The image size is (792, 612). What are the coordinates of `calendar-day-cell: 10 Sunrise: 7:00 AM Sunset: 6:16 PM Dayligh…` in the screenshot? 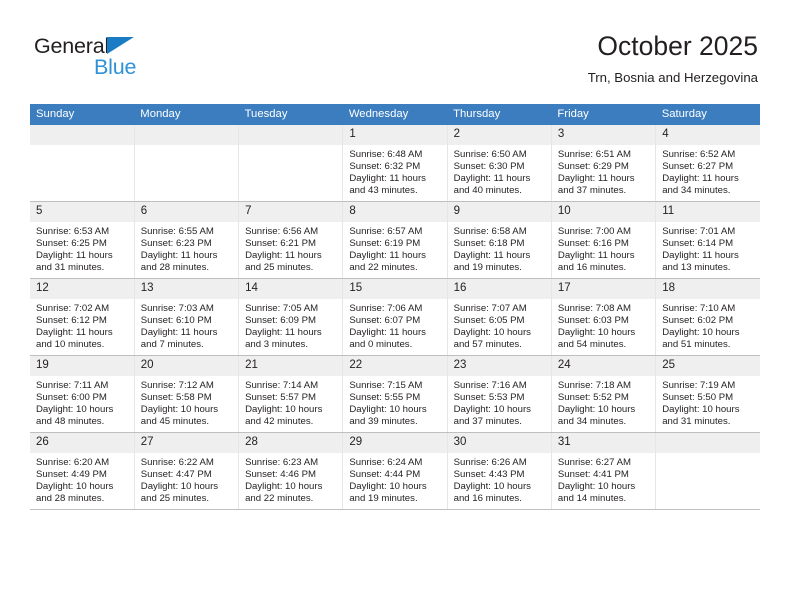 It's located at (604, 240).